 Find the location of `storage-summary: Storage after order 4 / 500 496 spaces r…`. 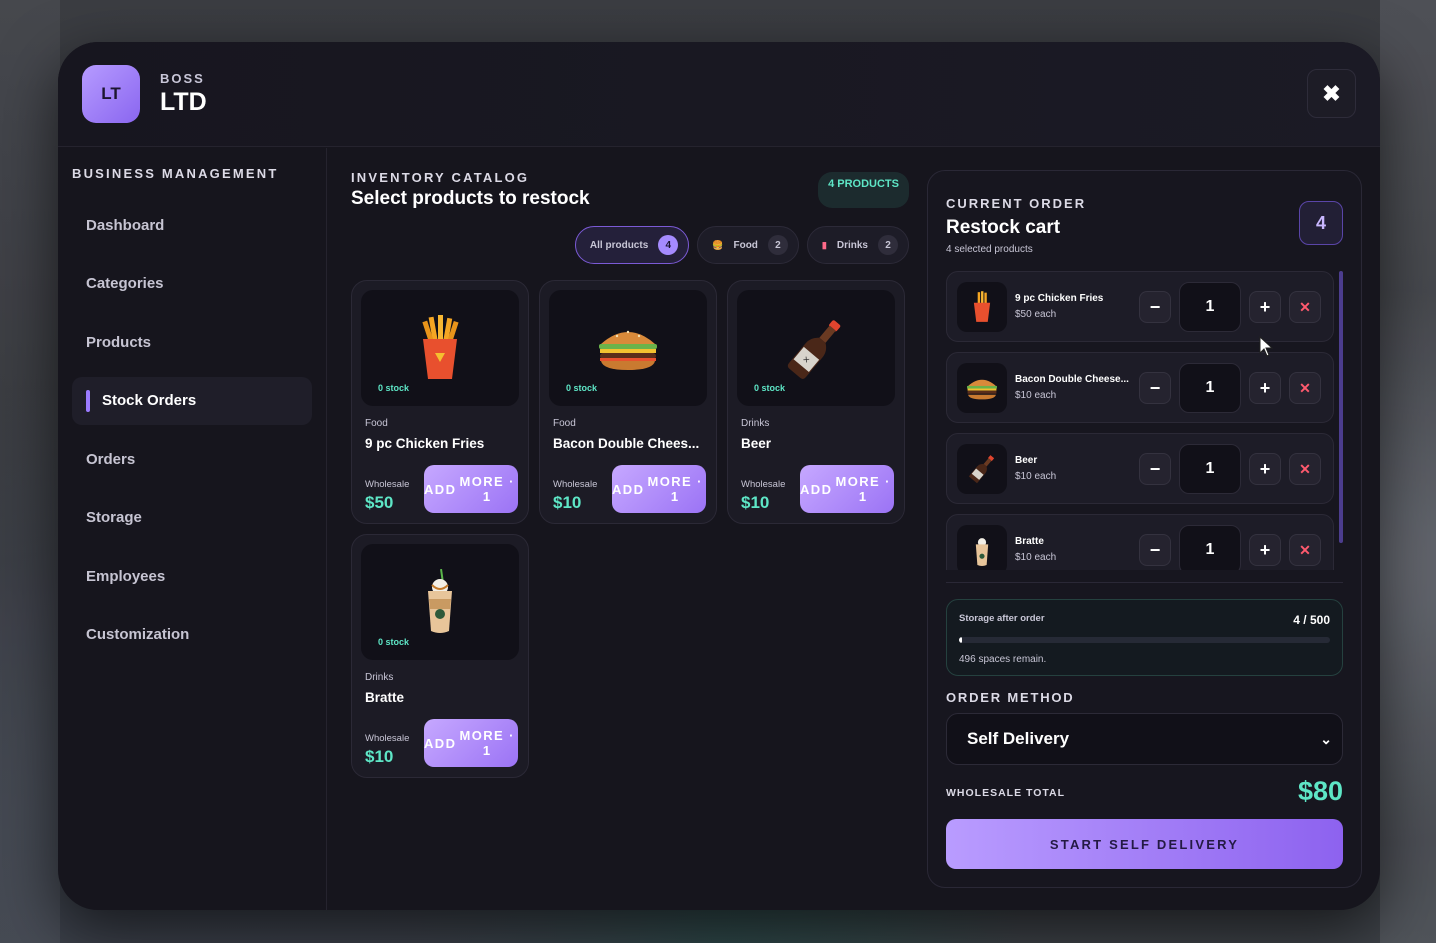

storage-summary: Storage after order 4 / 500 496 spaces r… is located at coordinates (1144, 637).